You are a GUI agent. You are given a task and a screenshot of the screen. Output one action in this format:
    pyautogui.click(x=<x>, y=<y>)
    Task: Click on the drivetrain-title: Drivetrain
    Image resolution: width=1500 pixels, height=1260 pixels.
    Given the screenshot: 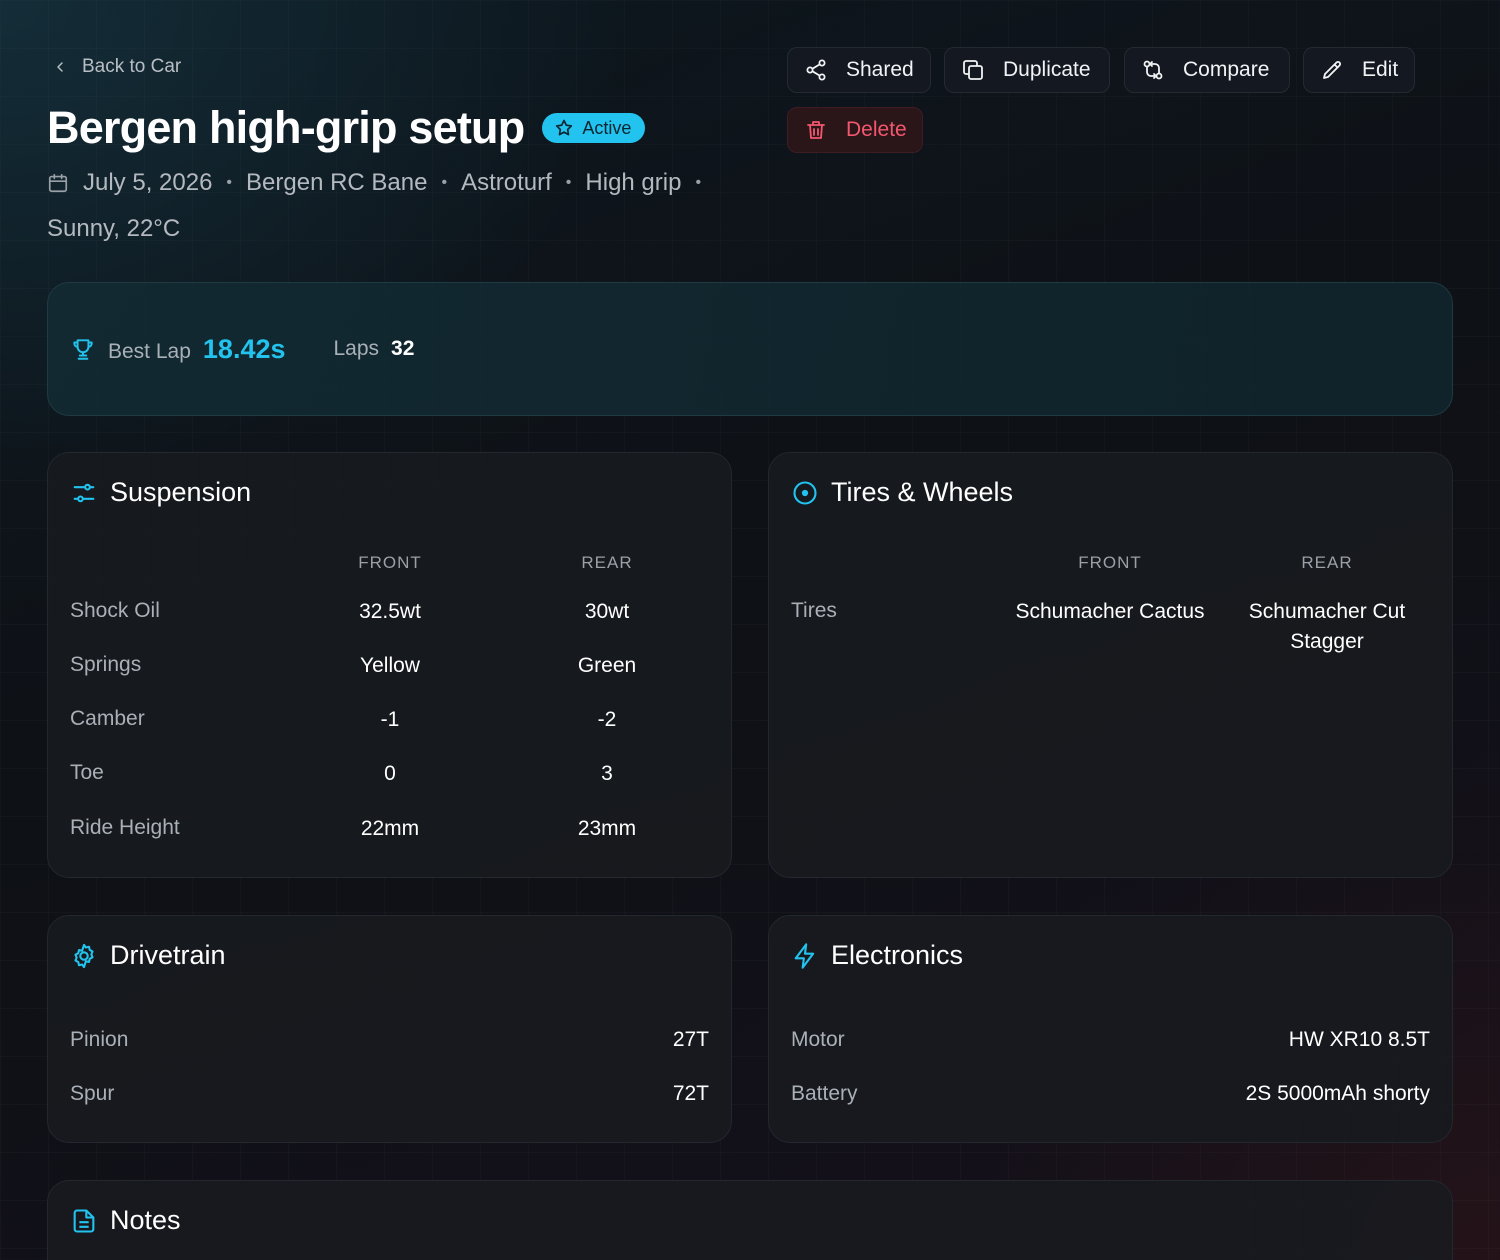 What is the action you would take?
    pyautogui.click(x=168, y=955)
    